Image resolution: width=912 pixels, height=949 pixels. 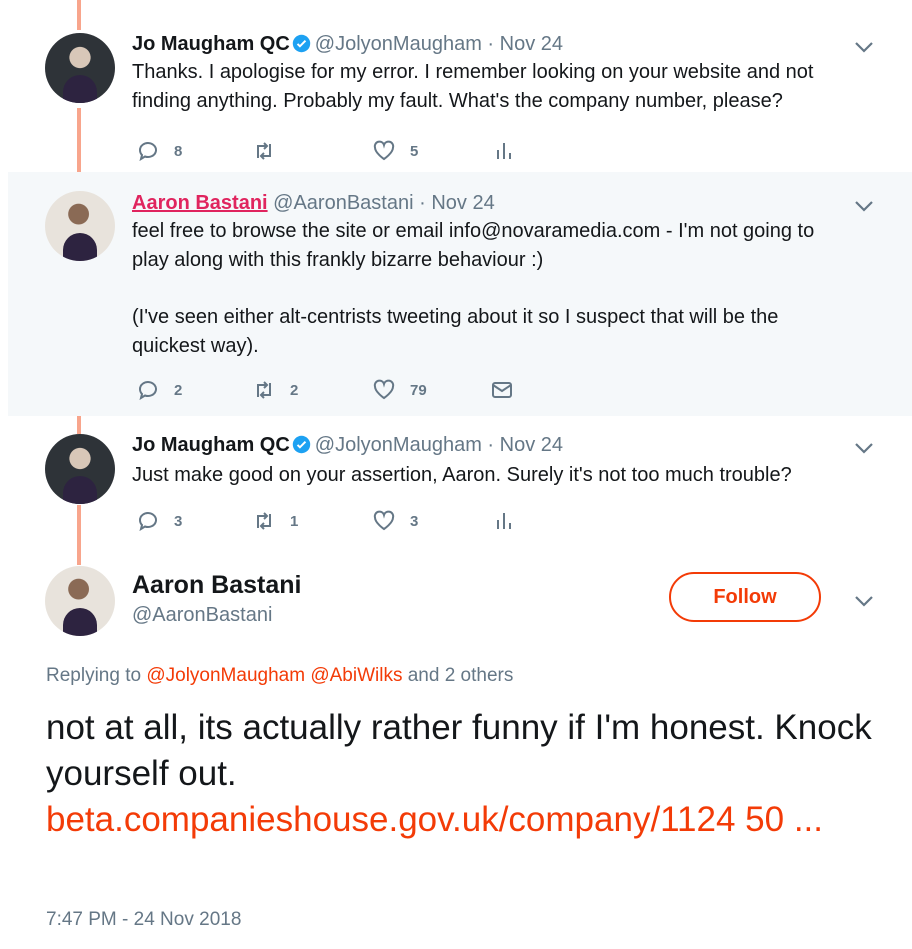 What do you see at coordinates (80, 601) in the screenshot?
I see `main-avatar` at bounding box center [80, 601].